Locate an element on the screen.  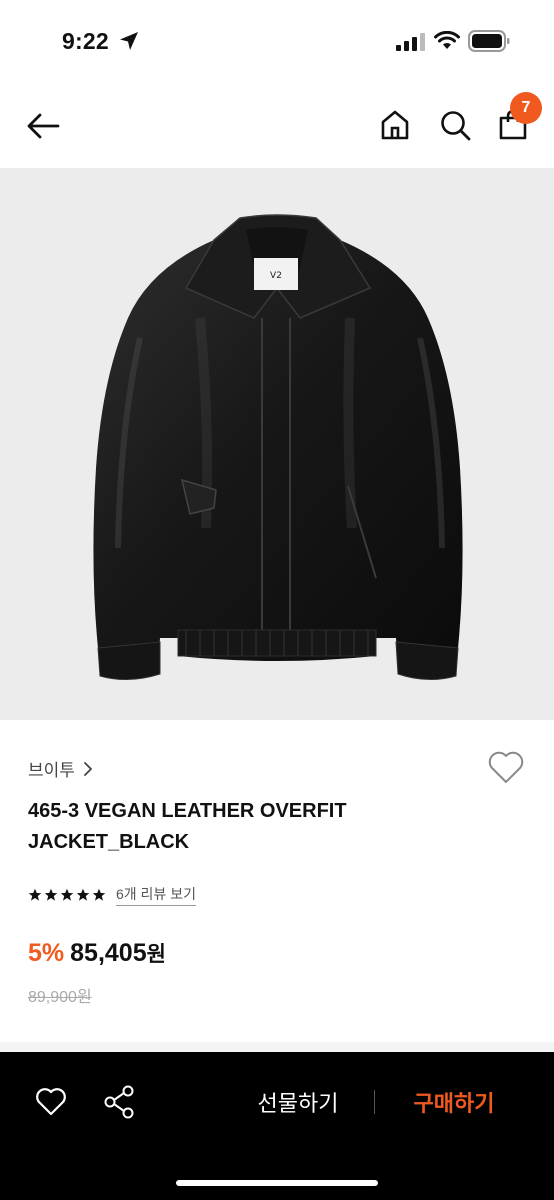
buy-button: 구매하기 is located at coordinates (454, 1102).